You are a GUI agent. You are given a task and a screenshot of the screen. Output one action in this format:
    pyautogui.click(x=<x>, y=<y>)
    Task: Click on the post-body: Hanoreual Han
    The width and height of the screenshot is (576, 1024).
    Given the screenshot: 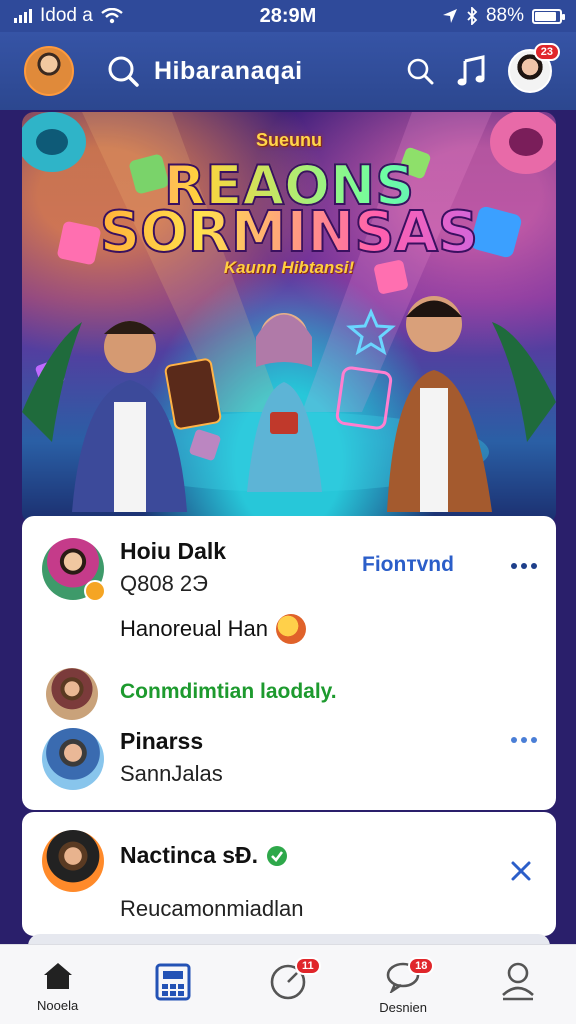 What is the action you would take?
    pyautogui.click(x=194, y=628)
    